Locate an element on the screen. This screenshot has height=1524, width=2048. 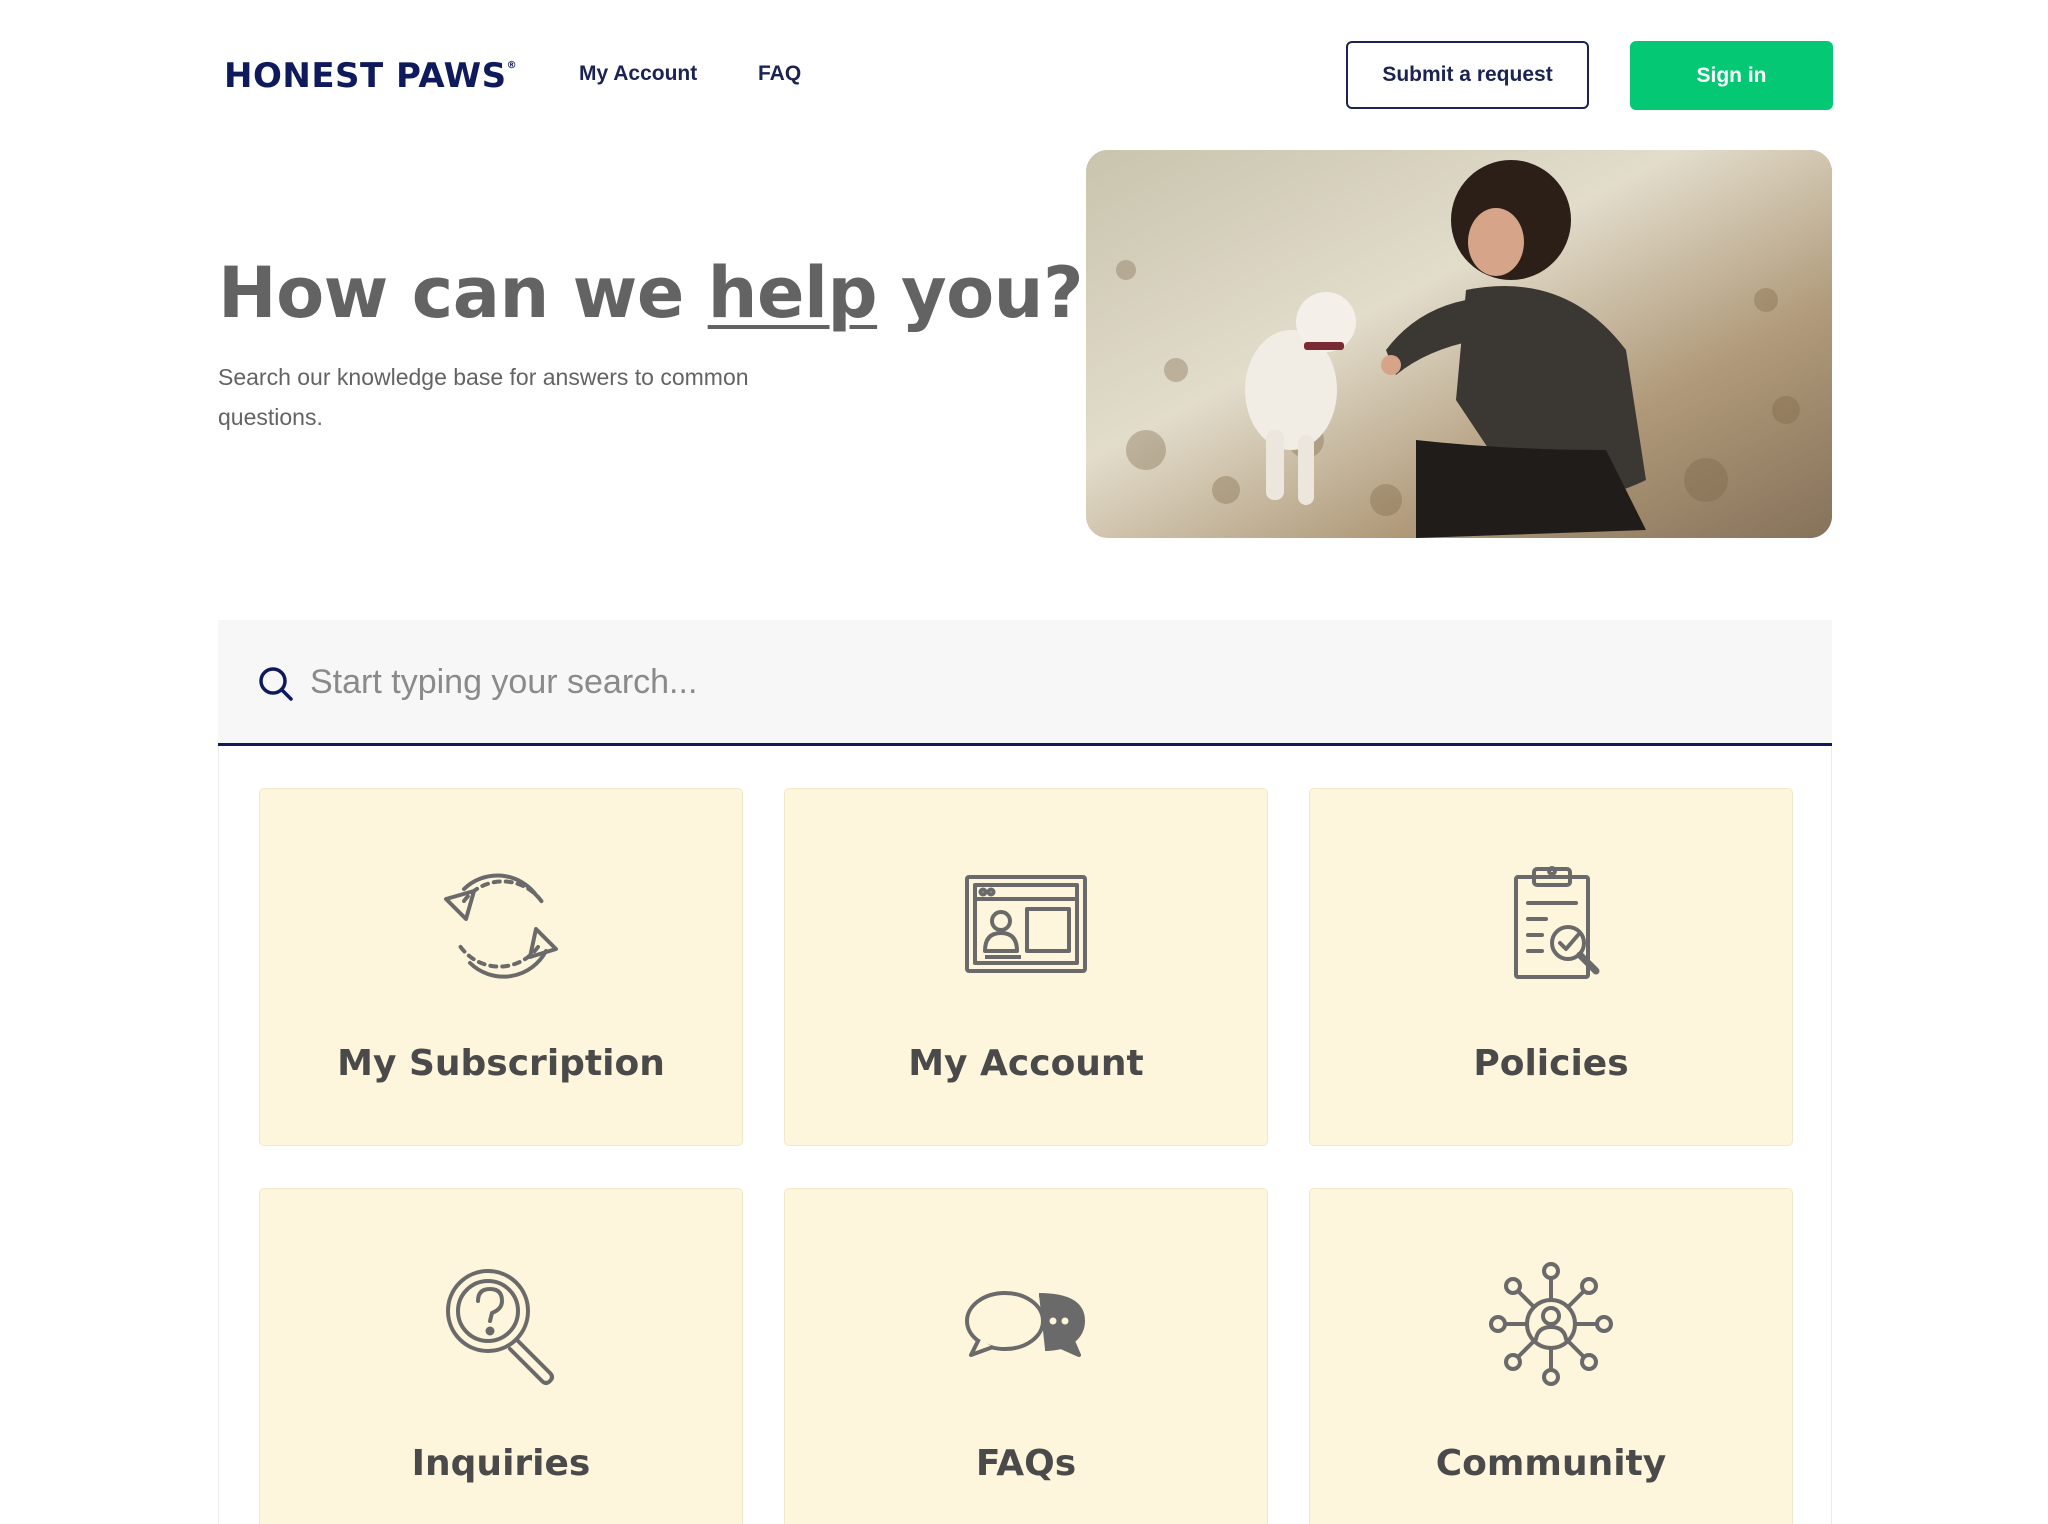
clipboard-check-icon is located at coordinates (1557, 922).